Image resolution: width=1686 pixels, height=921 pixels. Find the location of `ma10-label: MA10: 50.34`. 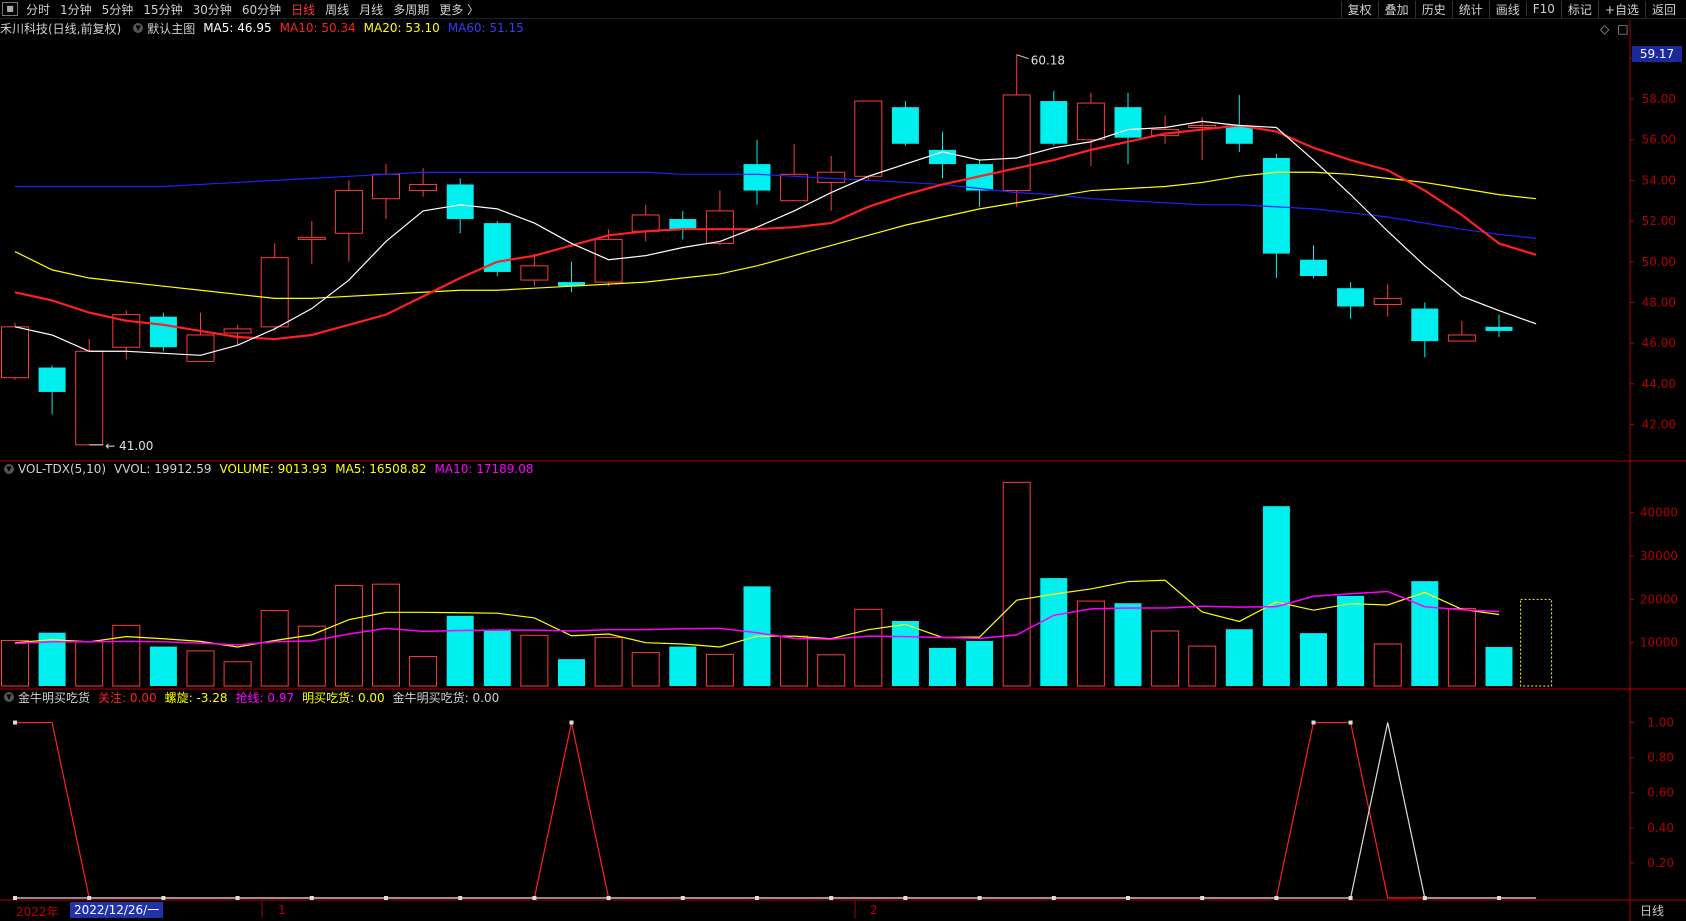

ma10-label: MA10: 50.34 is located at coordinates (317, 28).